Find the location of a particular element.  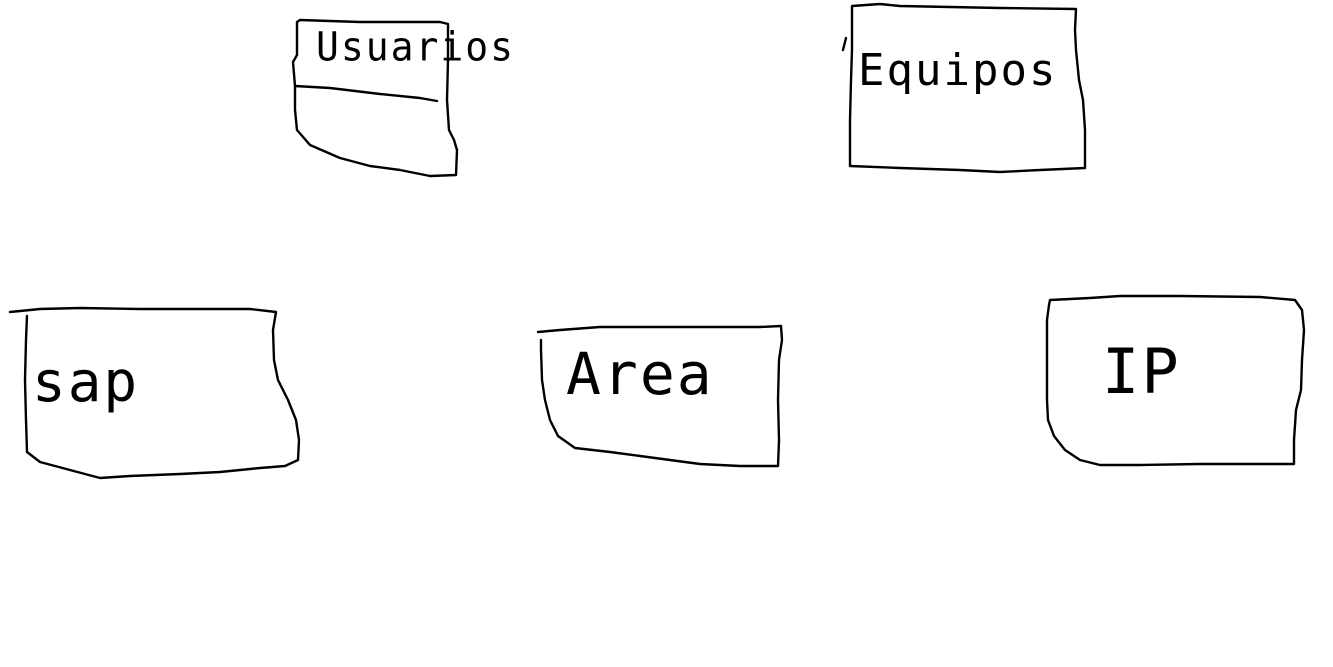

node-usuarios-divider is located at coordinates (366, 93).